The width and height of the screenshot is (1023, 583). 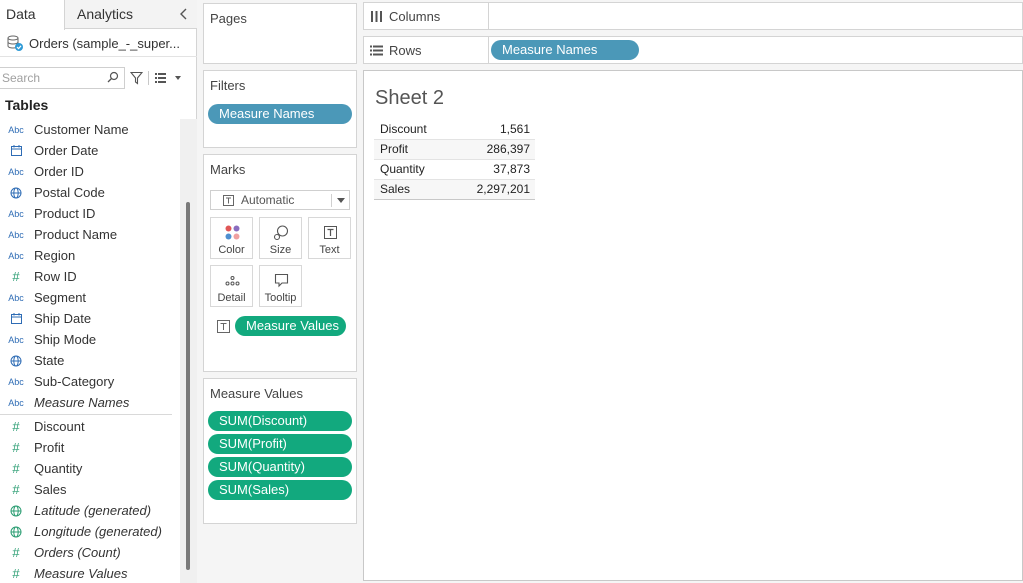 I want to click on field-item: # Discount, so click(x=90, y=426).